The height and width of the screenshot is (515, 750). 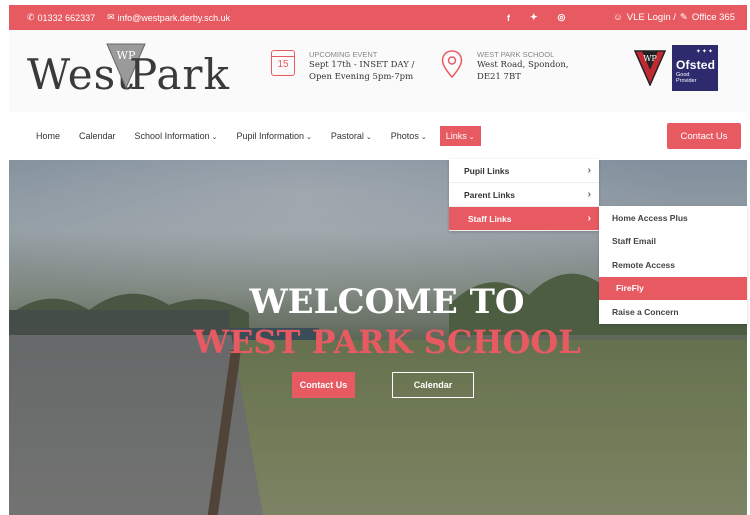 I want to click on nav-item-home: Home, so click(x=48, y=136).